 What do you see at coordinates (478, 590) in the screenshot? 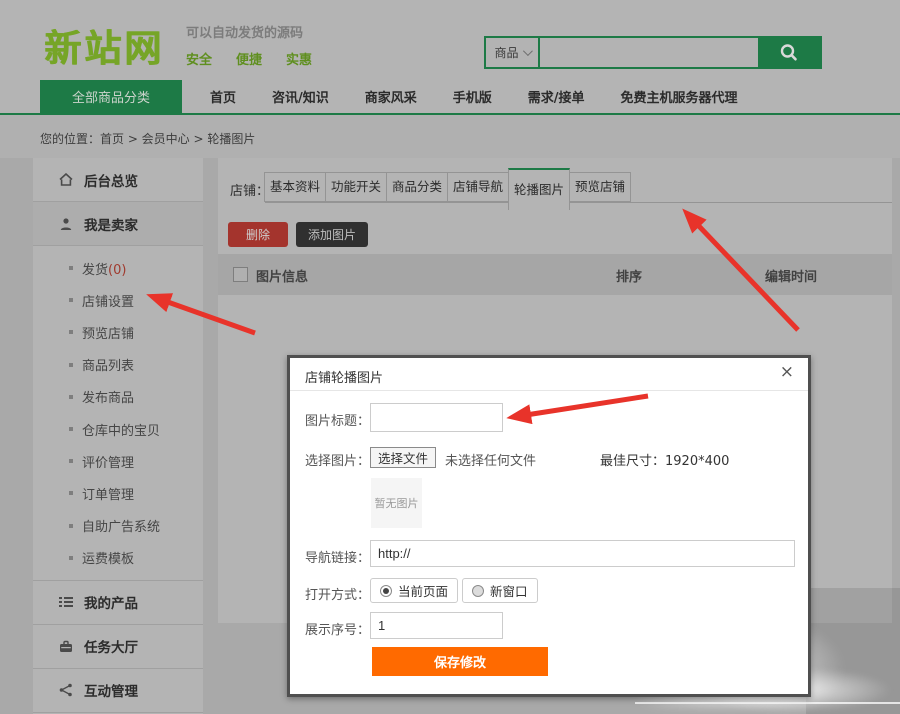
I see `radio-unselected-icon` at bounding box center [478, 590].